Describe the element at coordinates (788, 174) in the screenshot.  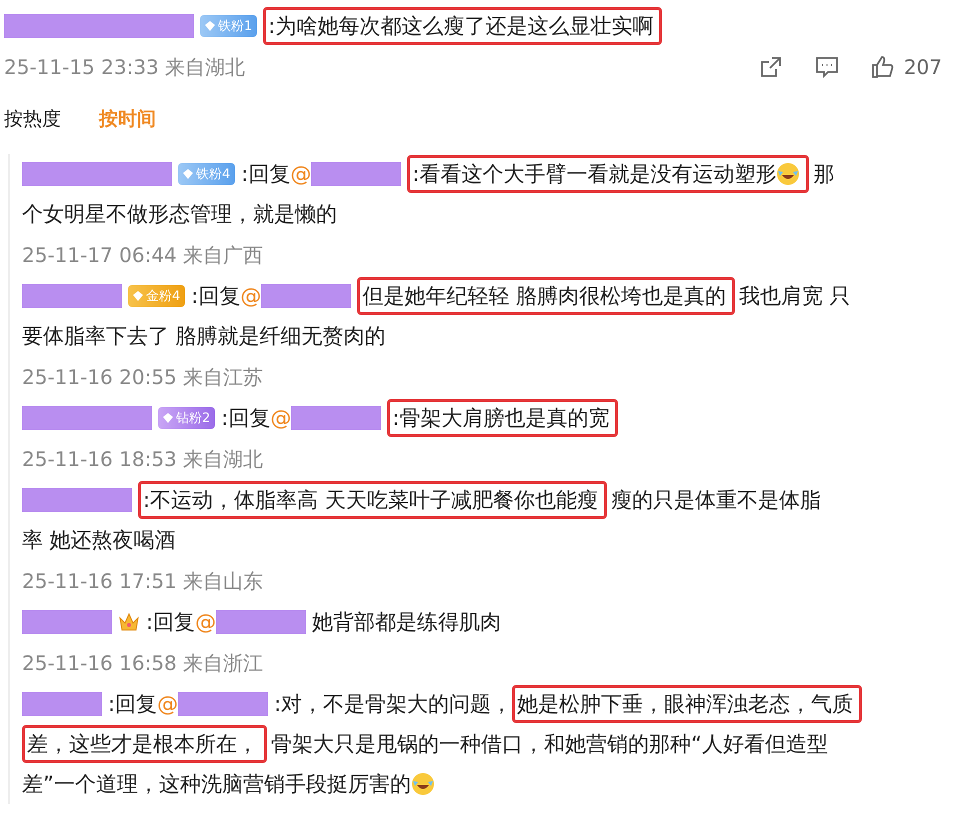
I see `laughing-emoji-icon` at that location.